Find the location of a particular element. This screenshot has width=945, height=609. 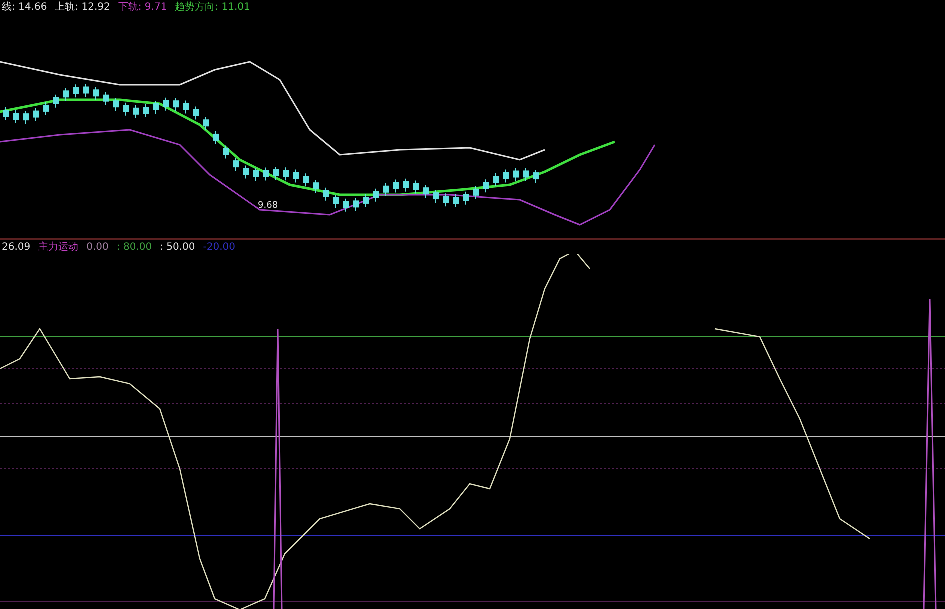

legend-value: 趋势方向: 11.01 is located at coordinates (212, 7).